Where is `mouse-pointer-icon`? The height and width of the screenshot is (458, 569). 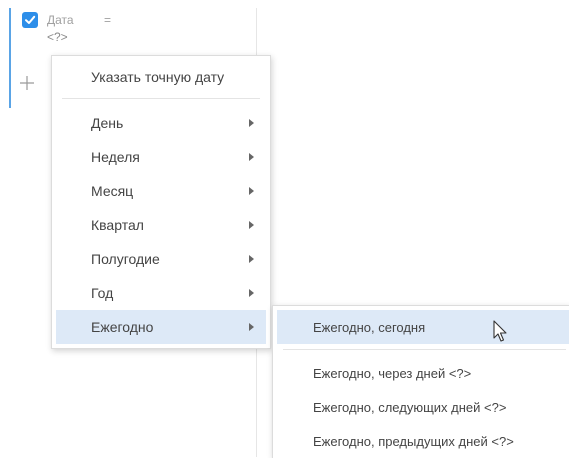
mouse-pointer-icon is located at coordinates (500, 331).